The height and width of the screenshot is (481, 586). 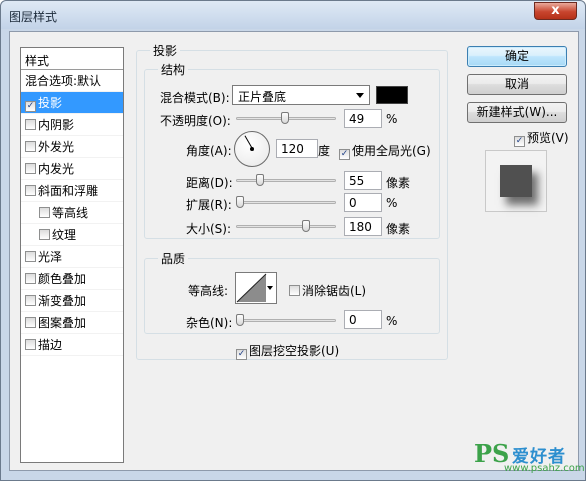 I want to click on noise-slider-thumb, so click(x=240, y=320).